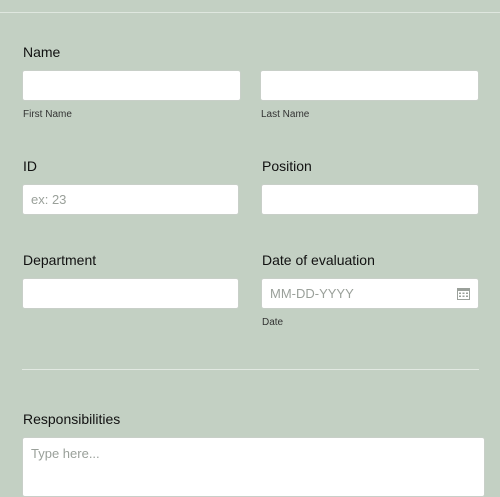 The height and width of the screenshot is (497, 500). I want to click on date-input, so click(370, 293).